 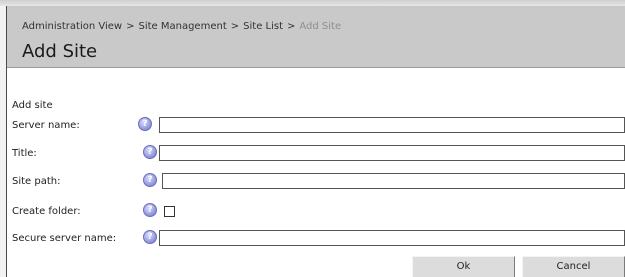 I want to click on create-folder-label: Create folder:, so click(x=46, y=211).